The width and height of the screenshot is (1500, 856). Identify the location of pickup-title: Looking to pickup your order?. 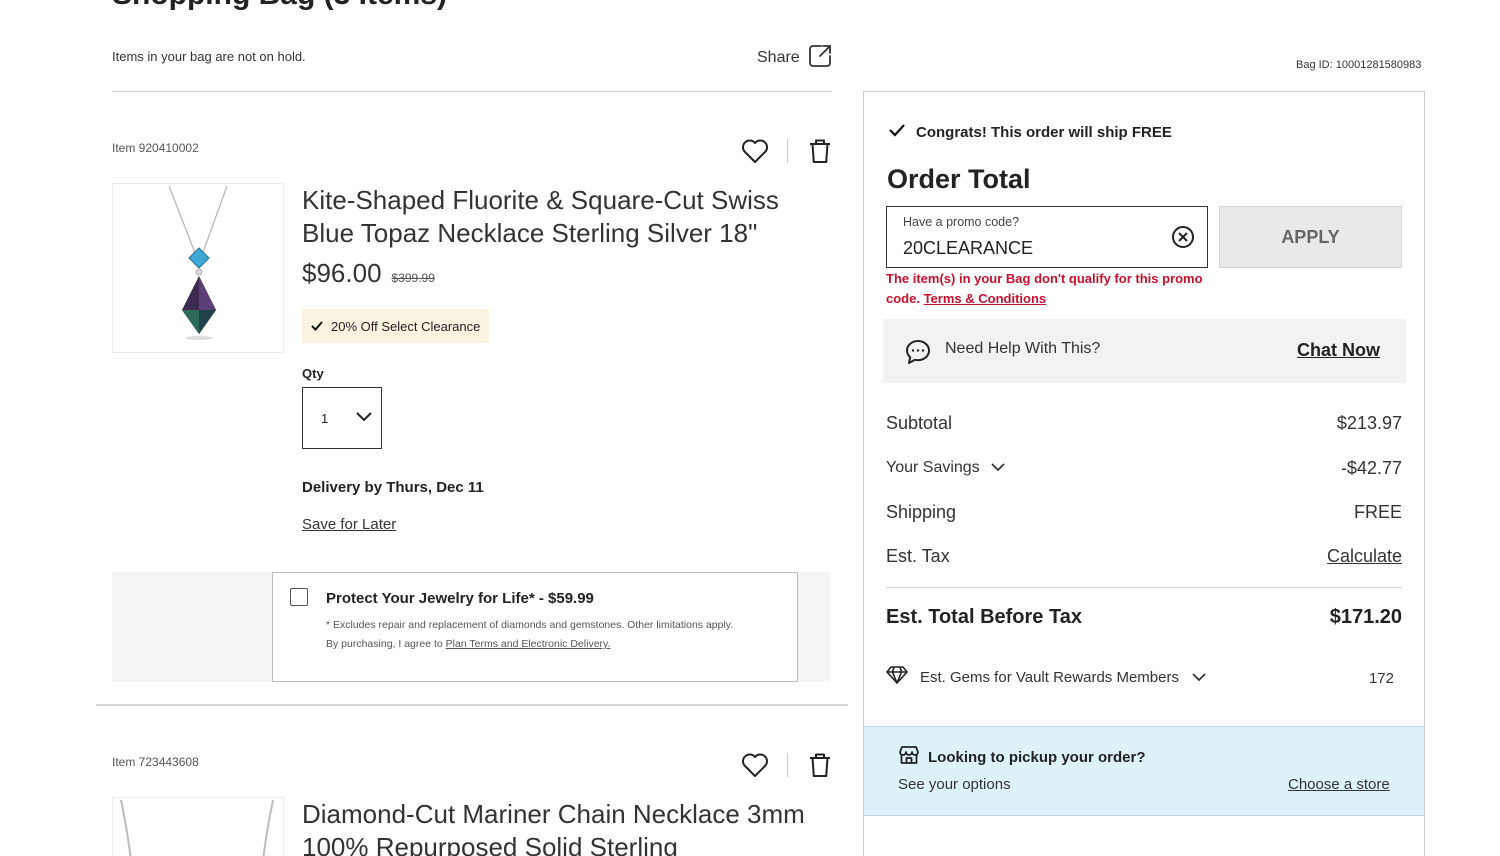
(1022, 757).